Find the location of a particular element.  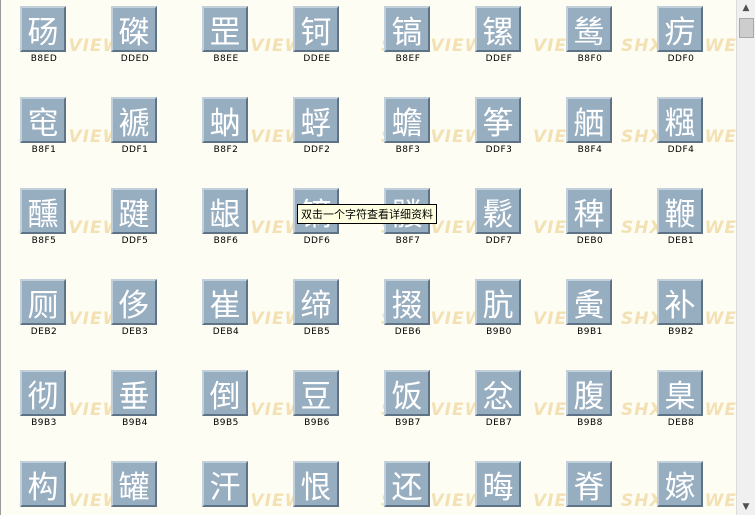

character-cell: 磔 DDED is located at coordinates (135, 41).